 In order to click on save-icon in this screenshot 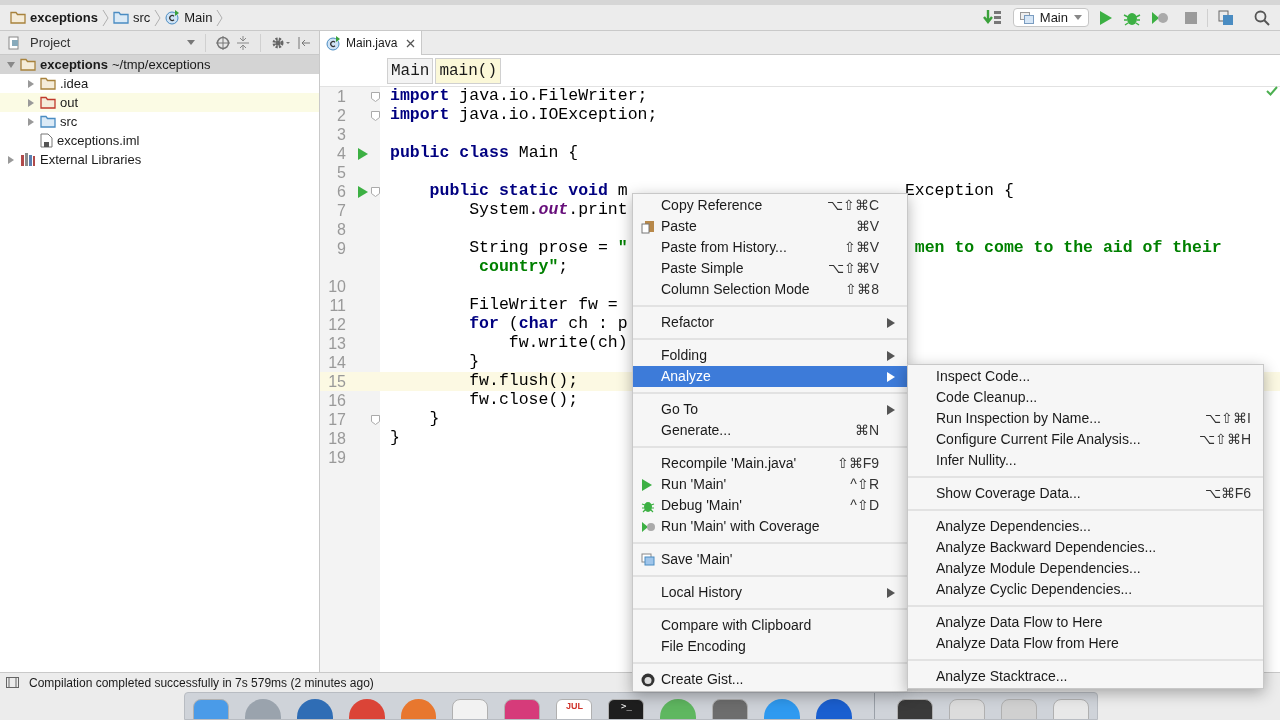, I will do `click(648, 559)`.